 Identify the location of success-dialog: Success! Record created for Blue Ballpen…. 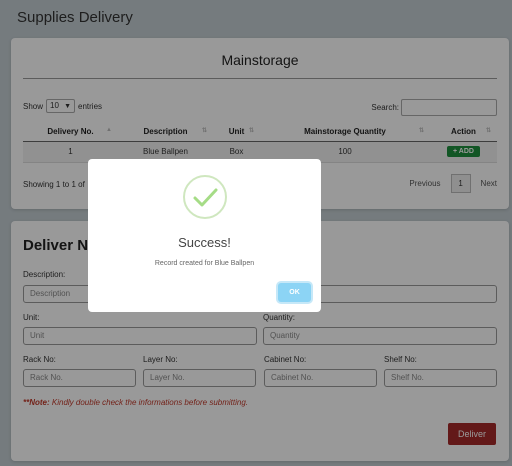
(204, 235).